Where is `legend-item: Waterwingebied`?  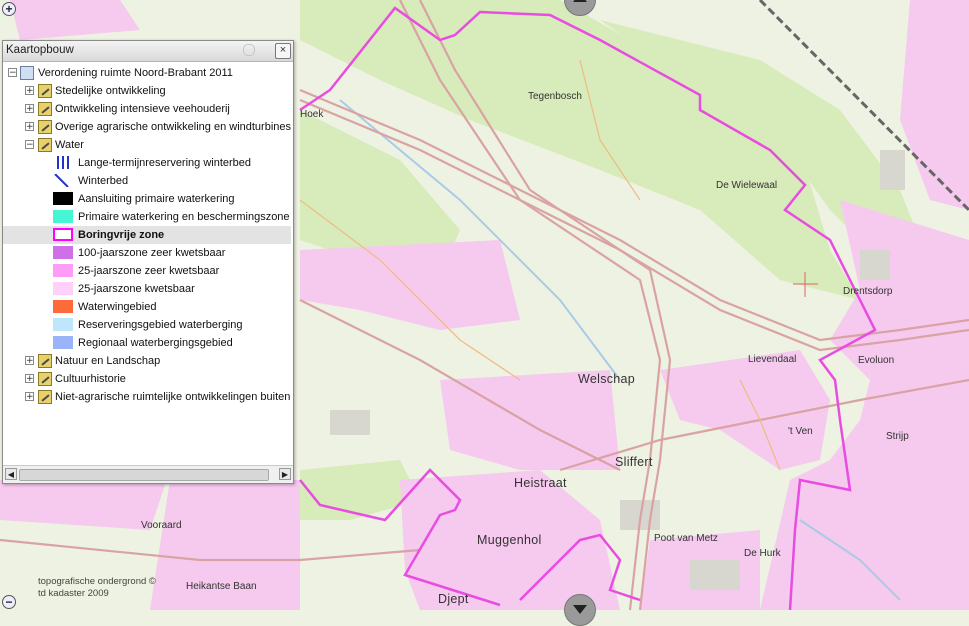
legend-item: Waterwingebied is located at coordinates (147, 307).